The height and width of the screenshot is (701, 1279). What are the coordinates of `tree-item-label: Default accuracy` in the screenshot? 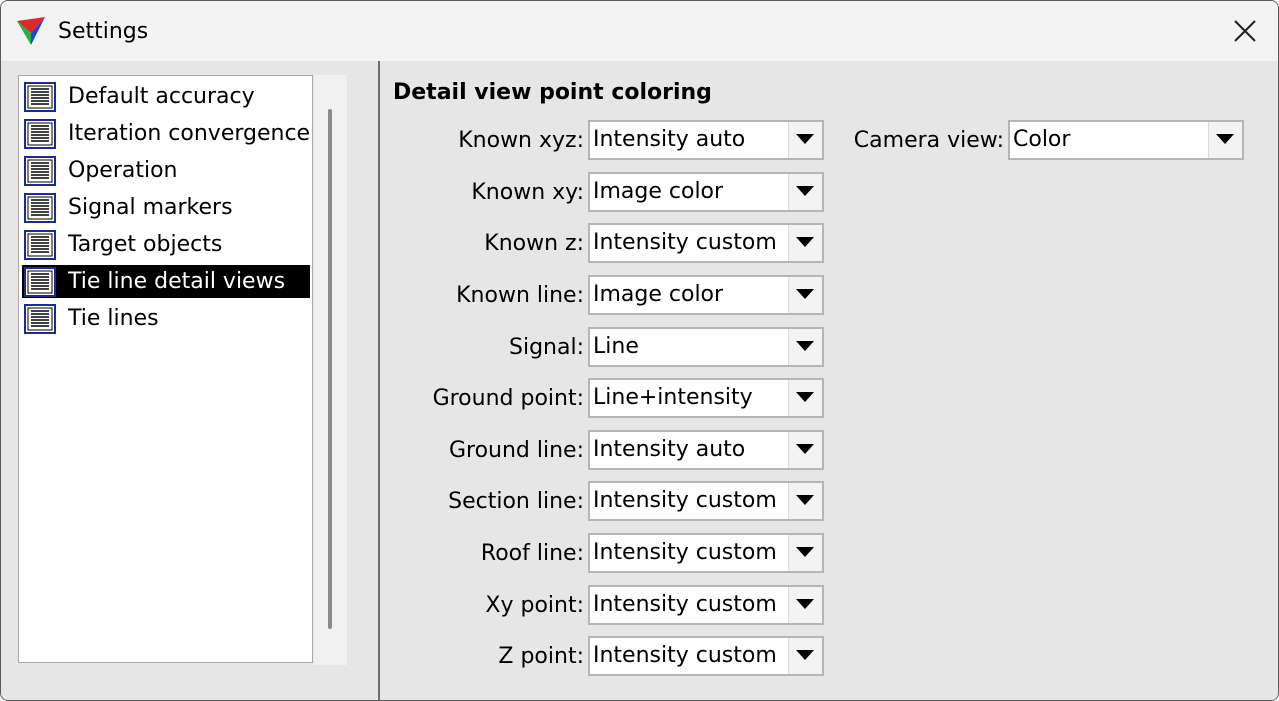 It's located at (161, 96).